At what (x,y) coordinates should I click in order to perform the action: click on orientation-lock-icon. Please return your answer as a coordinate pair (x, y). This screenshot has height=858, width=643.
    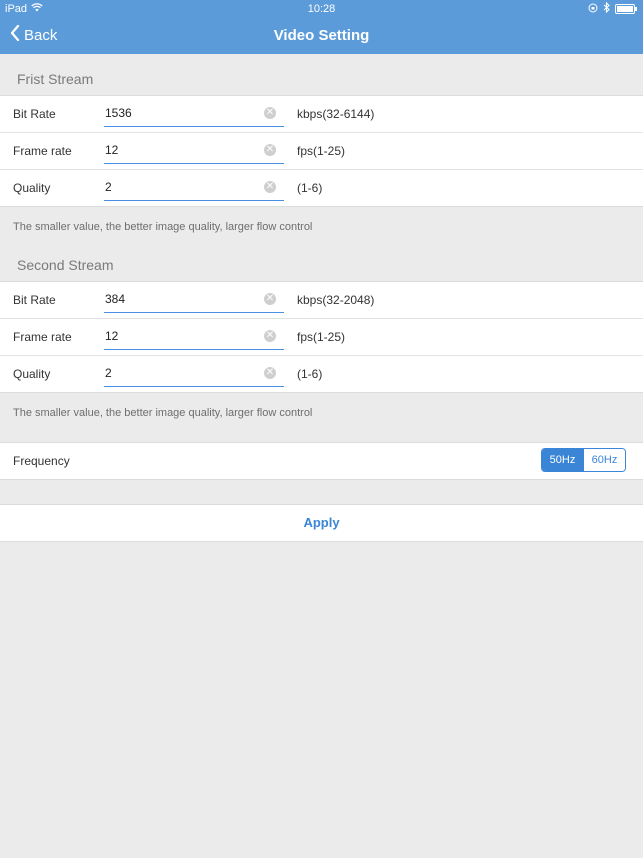
    Looking at the image, I should click on (593, 9).